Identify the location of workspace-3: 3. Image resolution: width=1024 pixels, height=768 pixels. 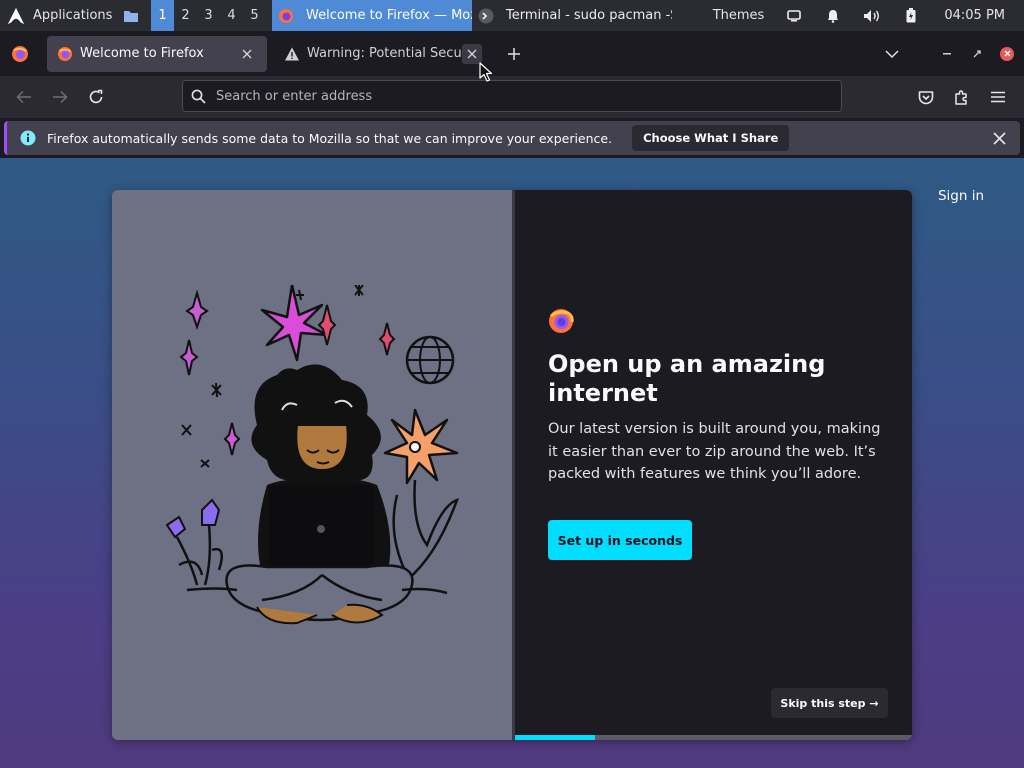
(208, 15).